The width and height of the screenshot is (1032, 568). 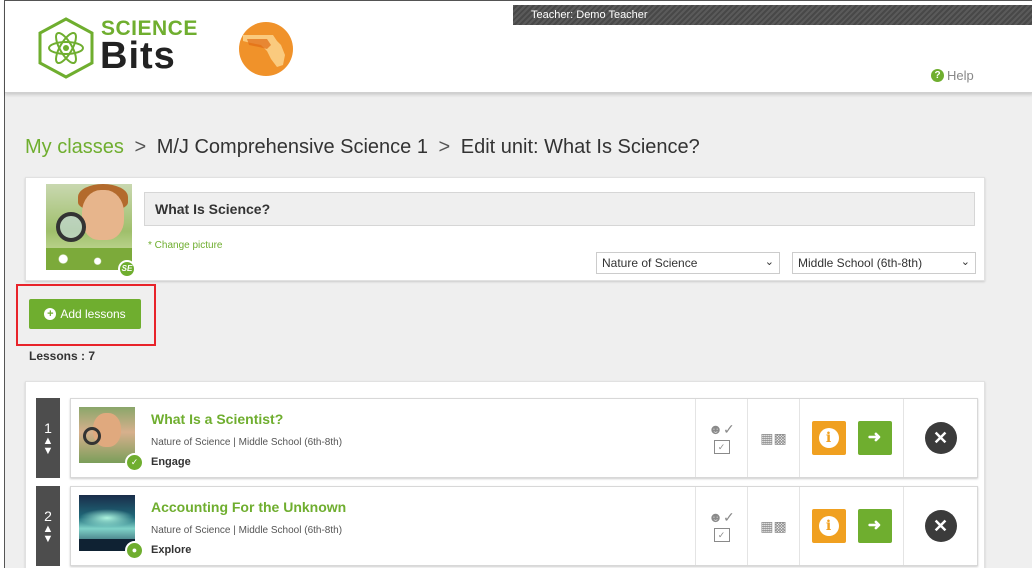 I want to click on help-link: ? Help, so click(x=952, y=75).